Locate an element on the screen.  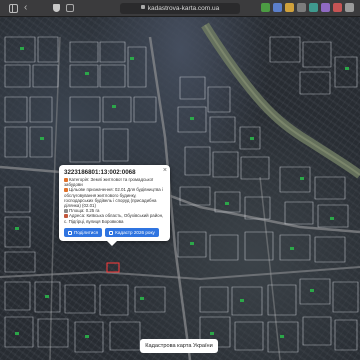
map-title-label: Кадастрова карта України is located at coordinates (179, 346).